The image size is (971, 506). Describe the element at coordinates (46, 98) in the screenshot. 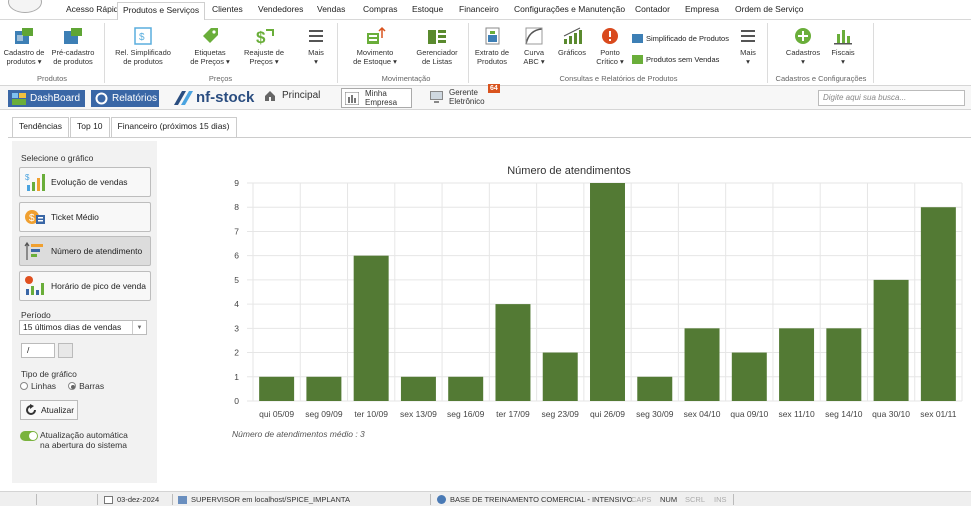

I see `dashboard-tab: DashBoard` at that location.